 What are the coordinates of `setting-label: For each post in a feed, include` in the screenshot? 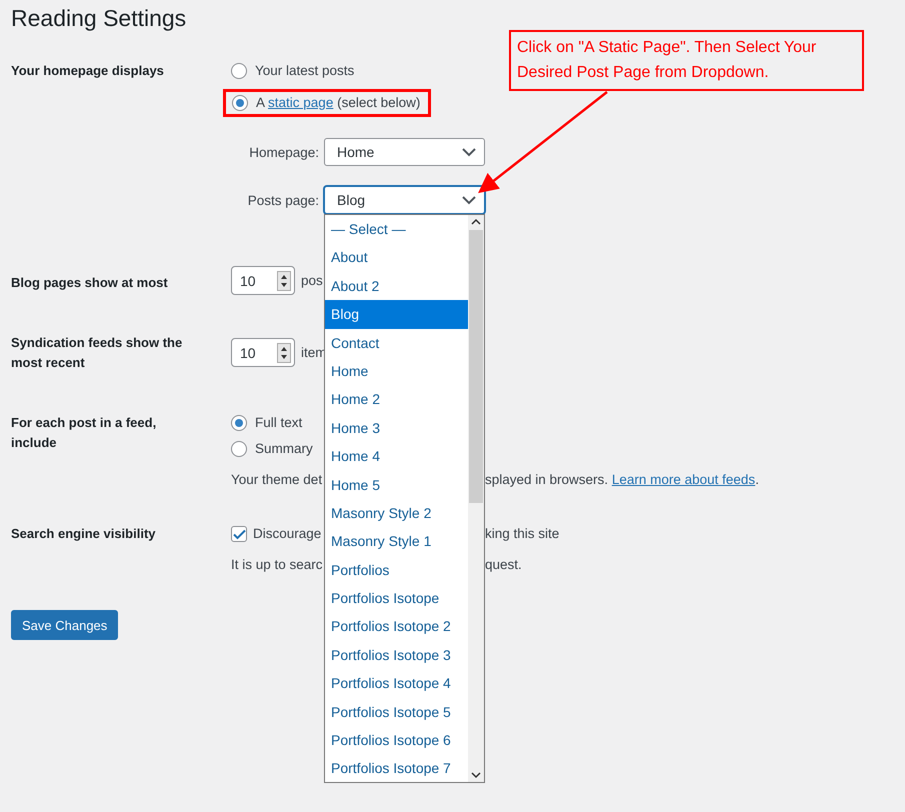 It's located at (84, 433).